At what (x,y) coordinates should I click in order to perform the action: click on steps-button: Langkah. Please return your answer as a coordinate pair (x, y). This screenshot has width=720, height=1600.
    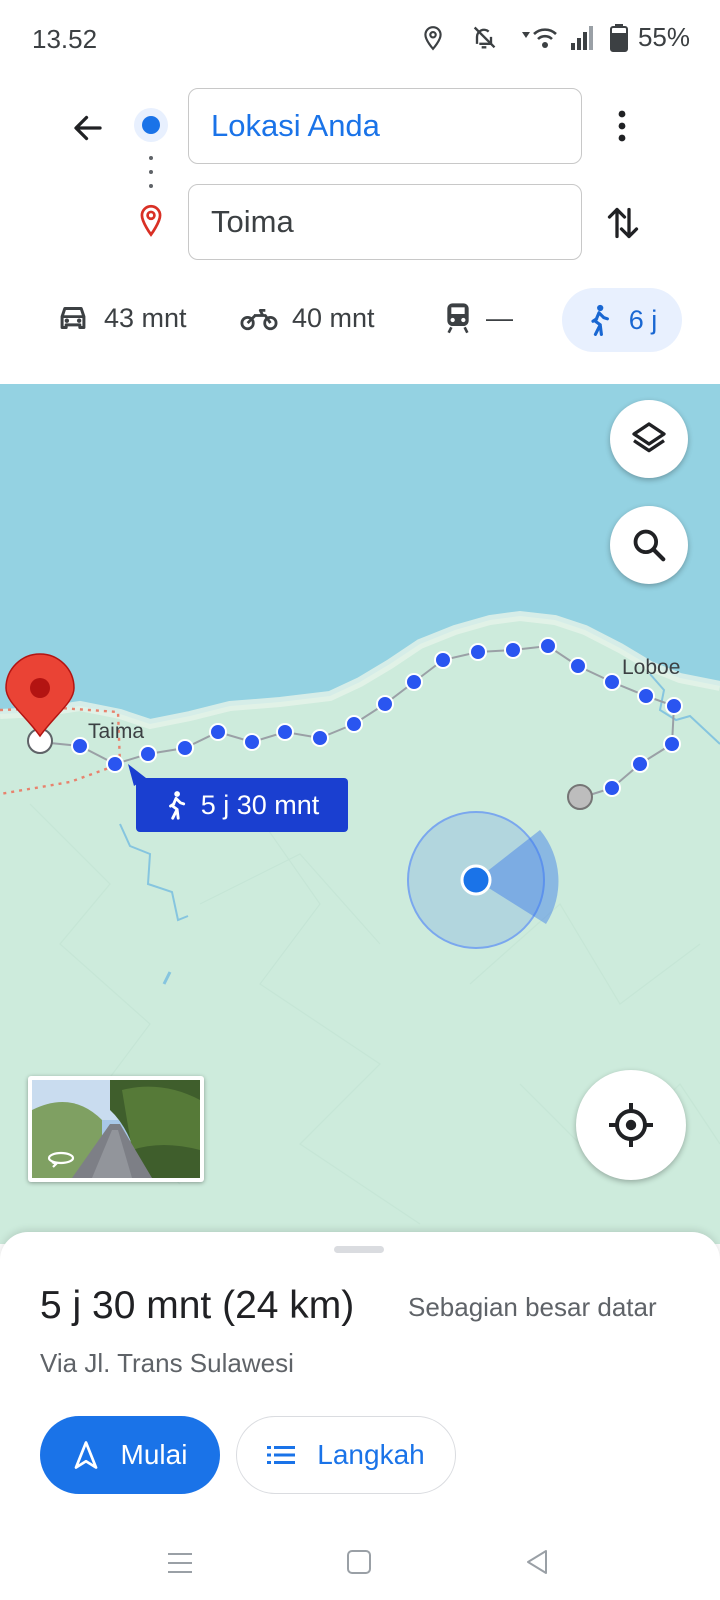
    Looking at the image, I should click on (346, 1455).